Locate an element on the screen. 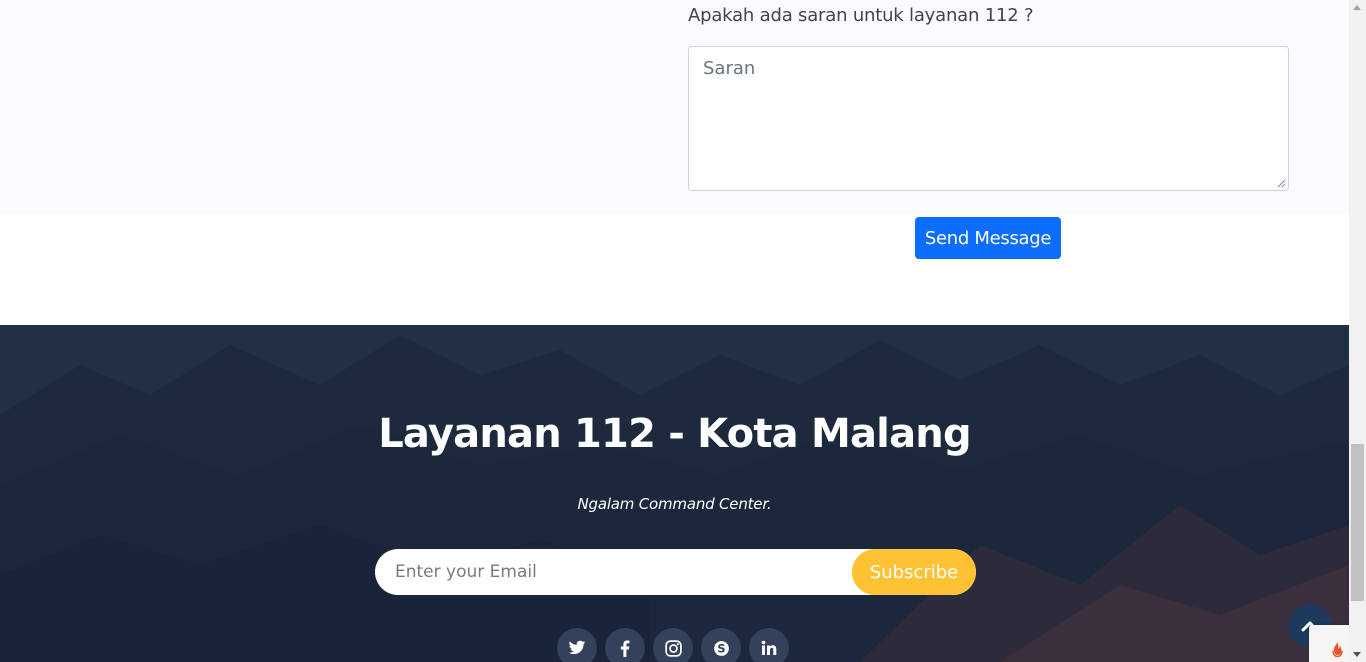  instagram-icon is located at coordinates (673, 648).